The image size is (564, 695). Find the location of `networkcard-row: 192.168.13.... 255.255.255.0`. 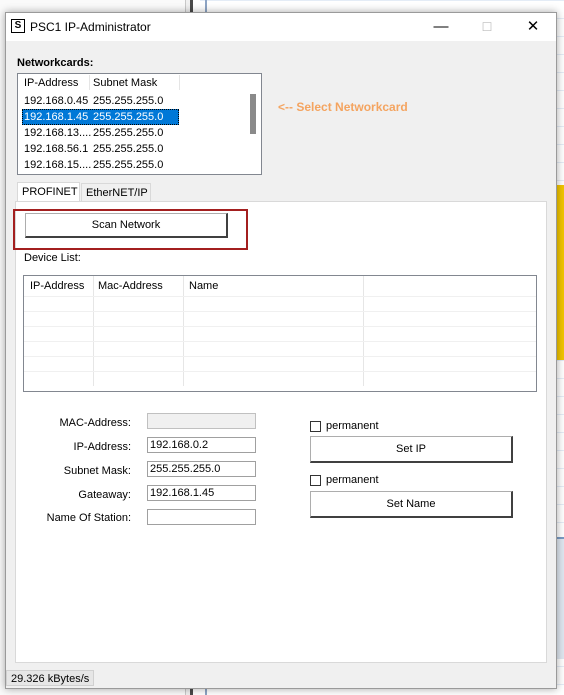

networkcard-row: 192.168.13.... 255.255.255.0 is located at coordinates (132, 133).